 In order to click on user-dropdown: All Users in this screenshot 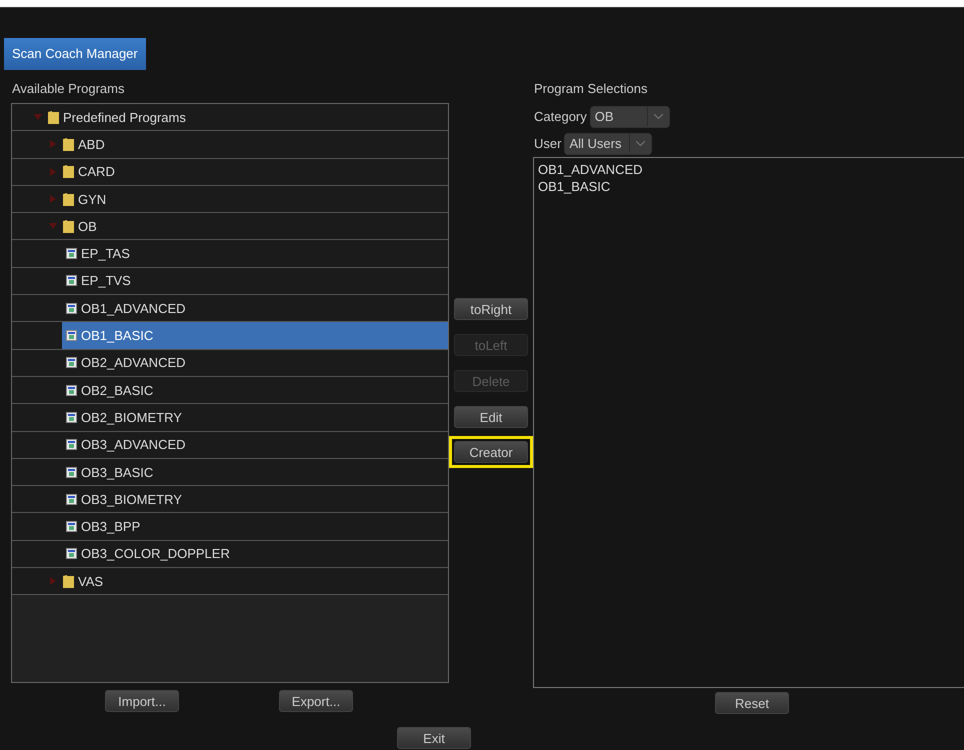, I will do `click(608, 143)`.